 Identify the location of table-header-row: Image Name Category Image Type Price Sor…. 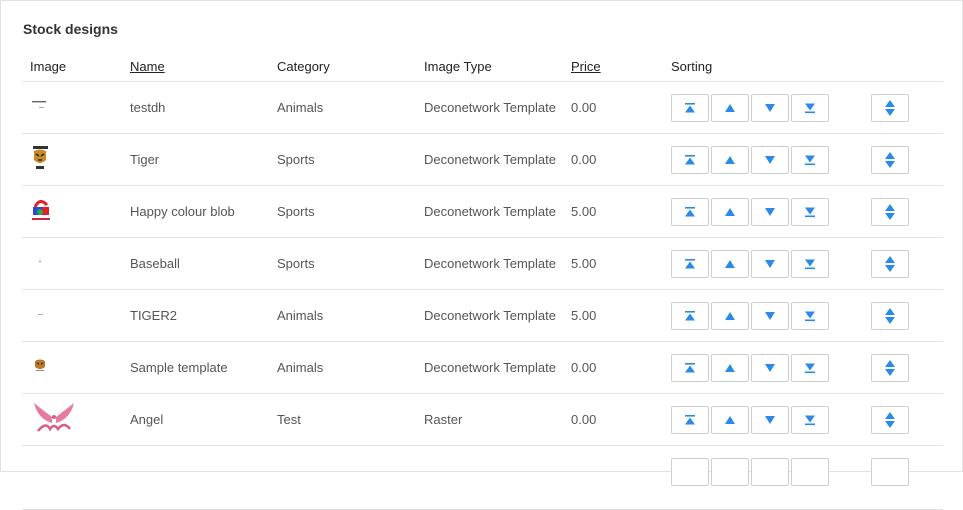
(482, 66).